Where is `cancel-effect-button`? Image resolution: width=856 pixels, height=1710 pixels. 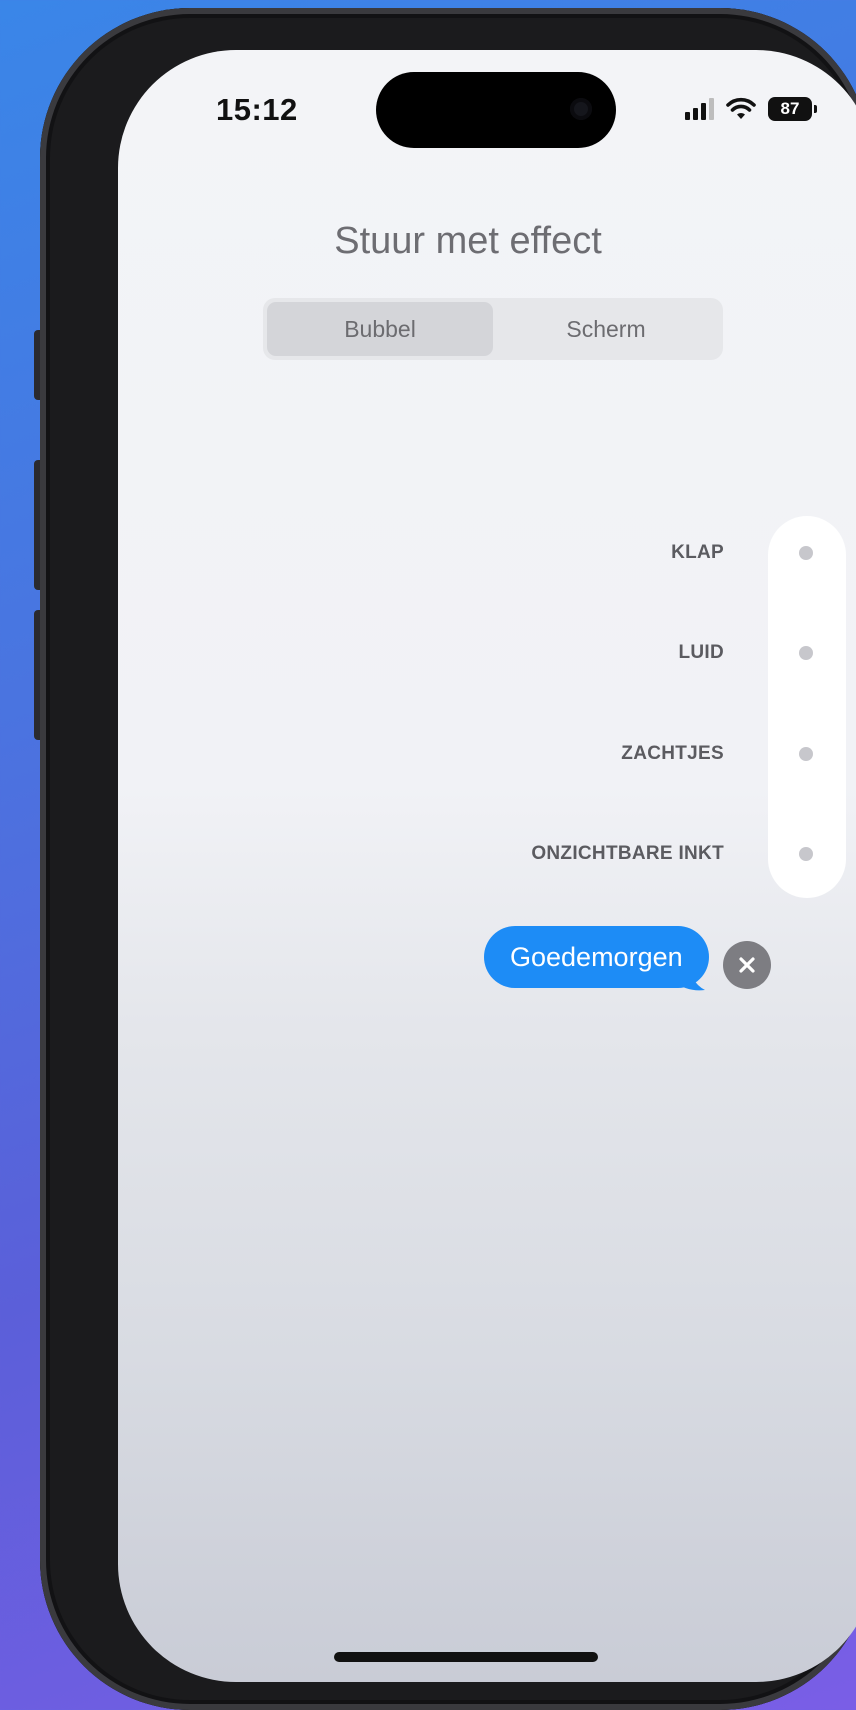
cancel-effect-button is located at coordinates (747, 965).